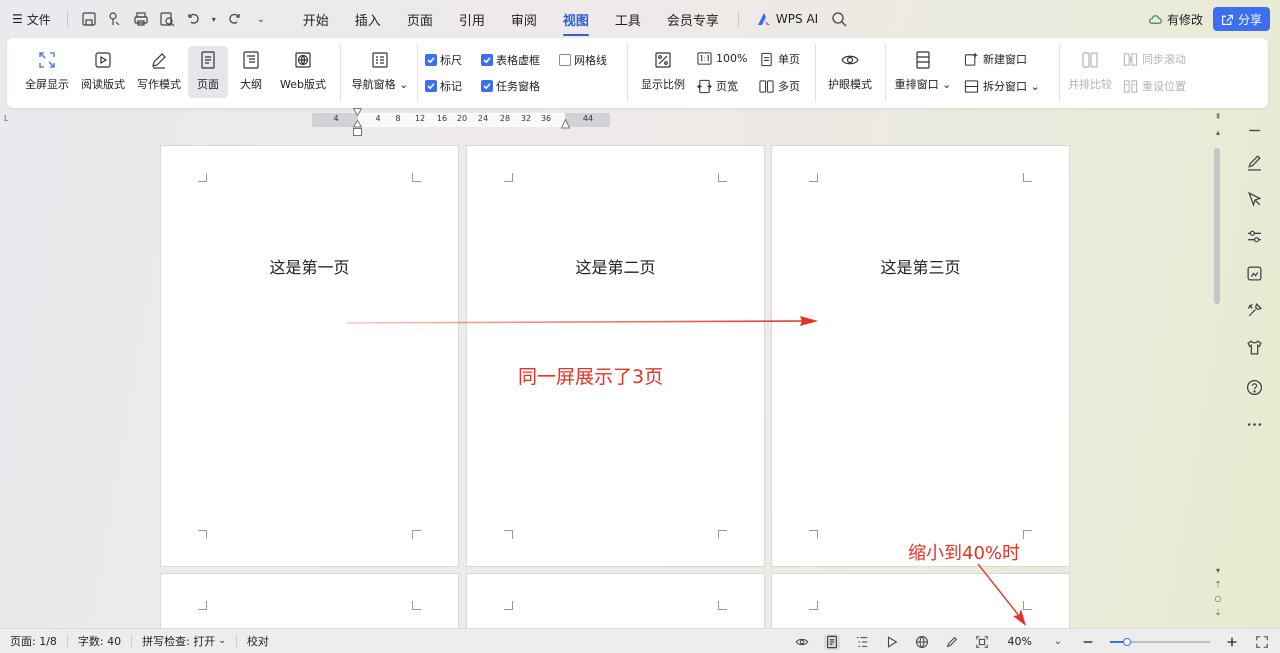 This screenshot has height=653, width=1280. I want to click on fullscreen-expand-icon, so click(1262, 642).